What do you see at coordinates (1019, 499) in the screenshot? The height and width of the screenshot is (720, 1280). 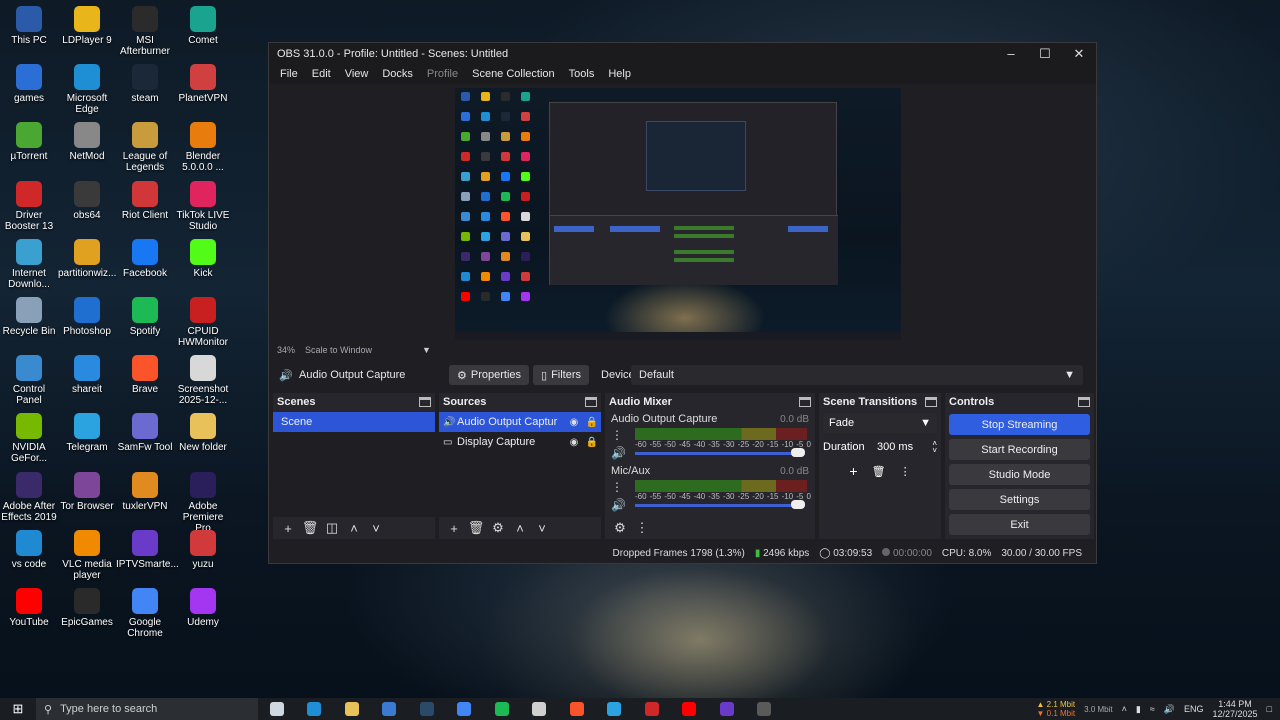 I see `settings-button: Settings` at bounding box center [1019, 499].